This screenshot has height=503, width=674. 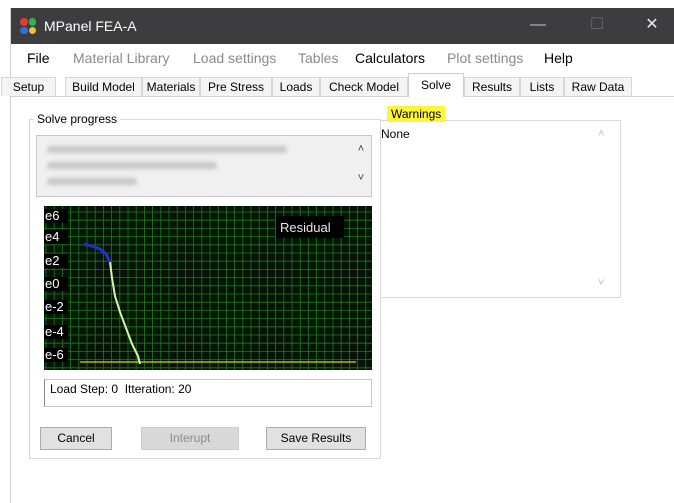 What do you see at coordinates (361, 149) in the screenshot?
I see `scroll-up-icon: ˄` at bounding box center [361, 149].